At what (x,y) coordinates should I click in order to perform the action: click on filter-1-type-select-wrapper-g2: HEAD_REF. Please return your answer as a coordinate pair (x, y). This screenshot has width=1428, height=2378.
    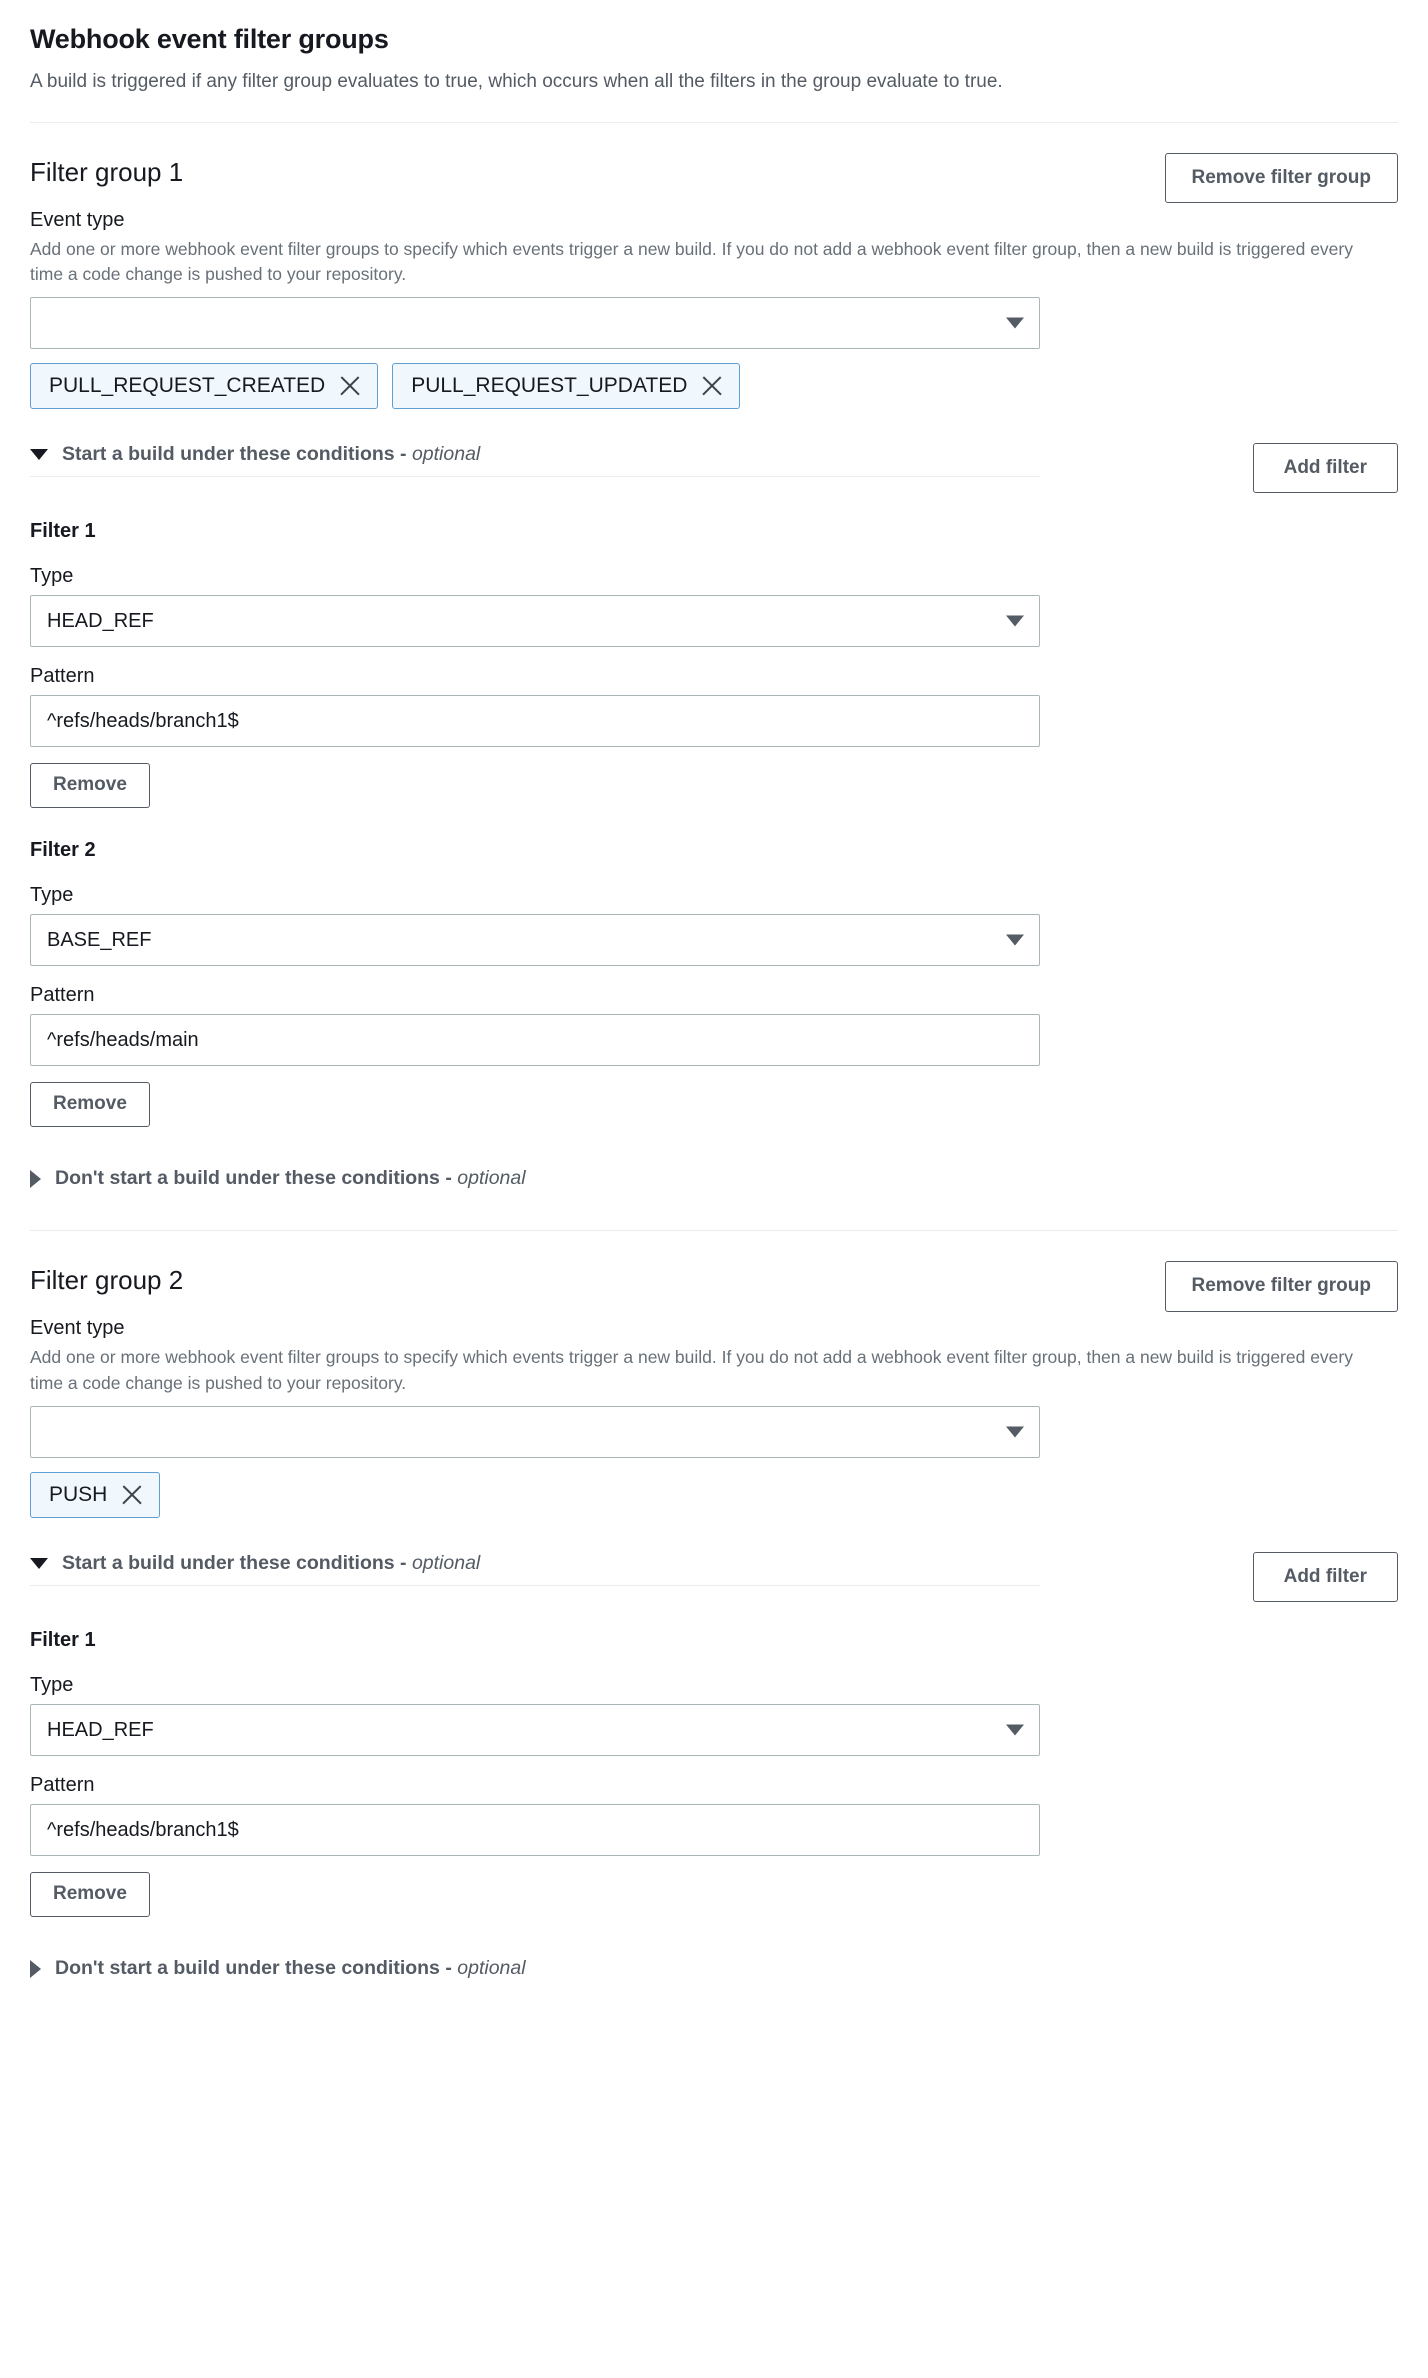
    Looking at the image, I should click on (535, 1730).